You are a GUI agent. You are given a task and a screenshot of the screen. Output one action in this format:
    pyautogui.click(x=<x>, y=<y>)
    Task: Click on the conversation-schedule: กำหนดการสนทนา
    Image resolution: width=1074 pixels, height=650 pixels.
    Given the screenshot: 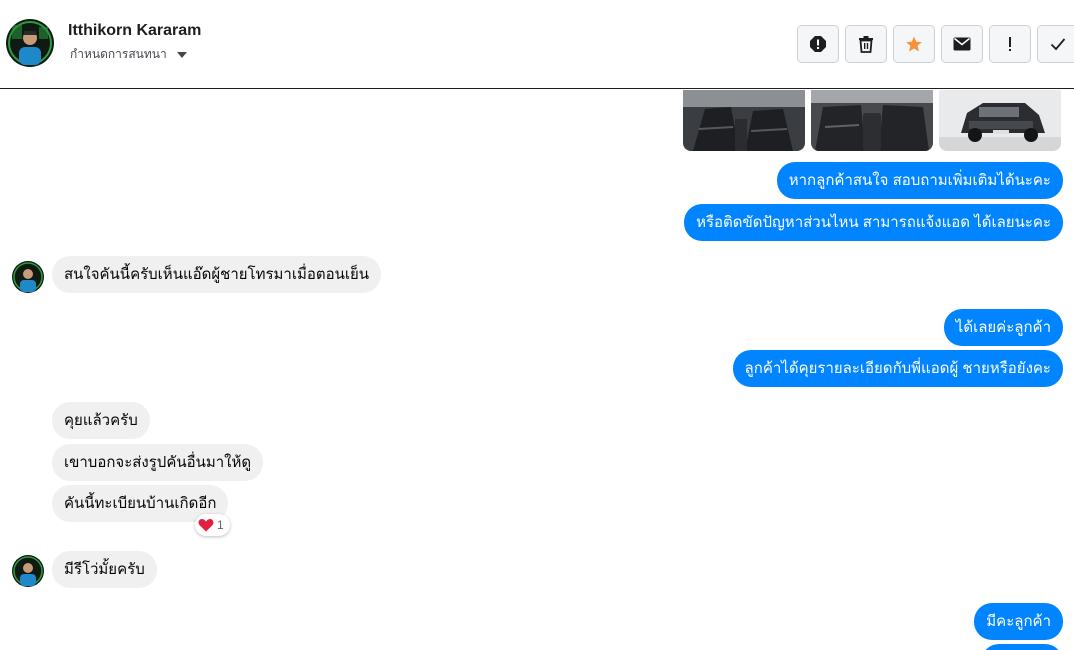 What is the action you would take?
    pyautogui.click(x=128, y=54)
    